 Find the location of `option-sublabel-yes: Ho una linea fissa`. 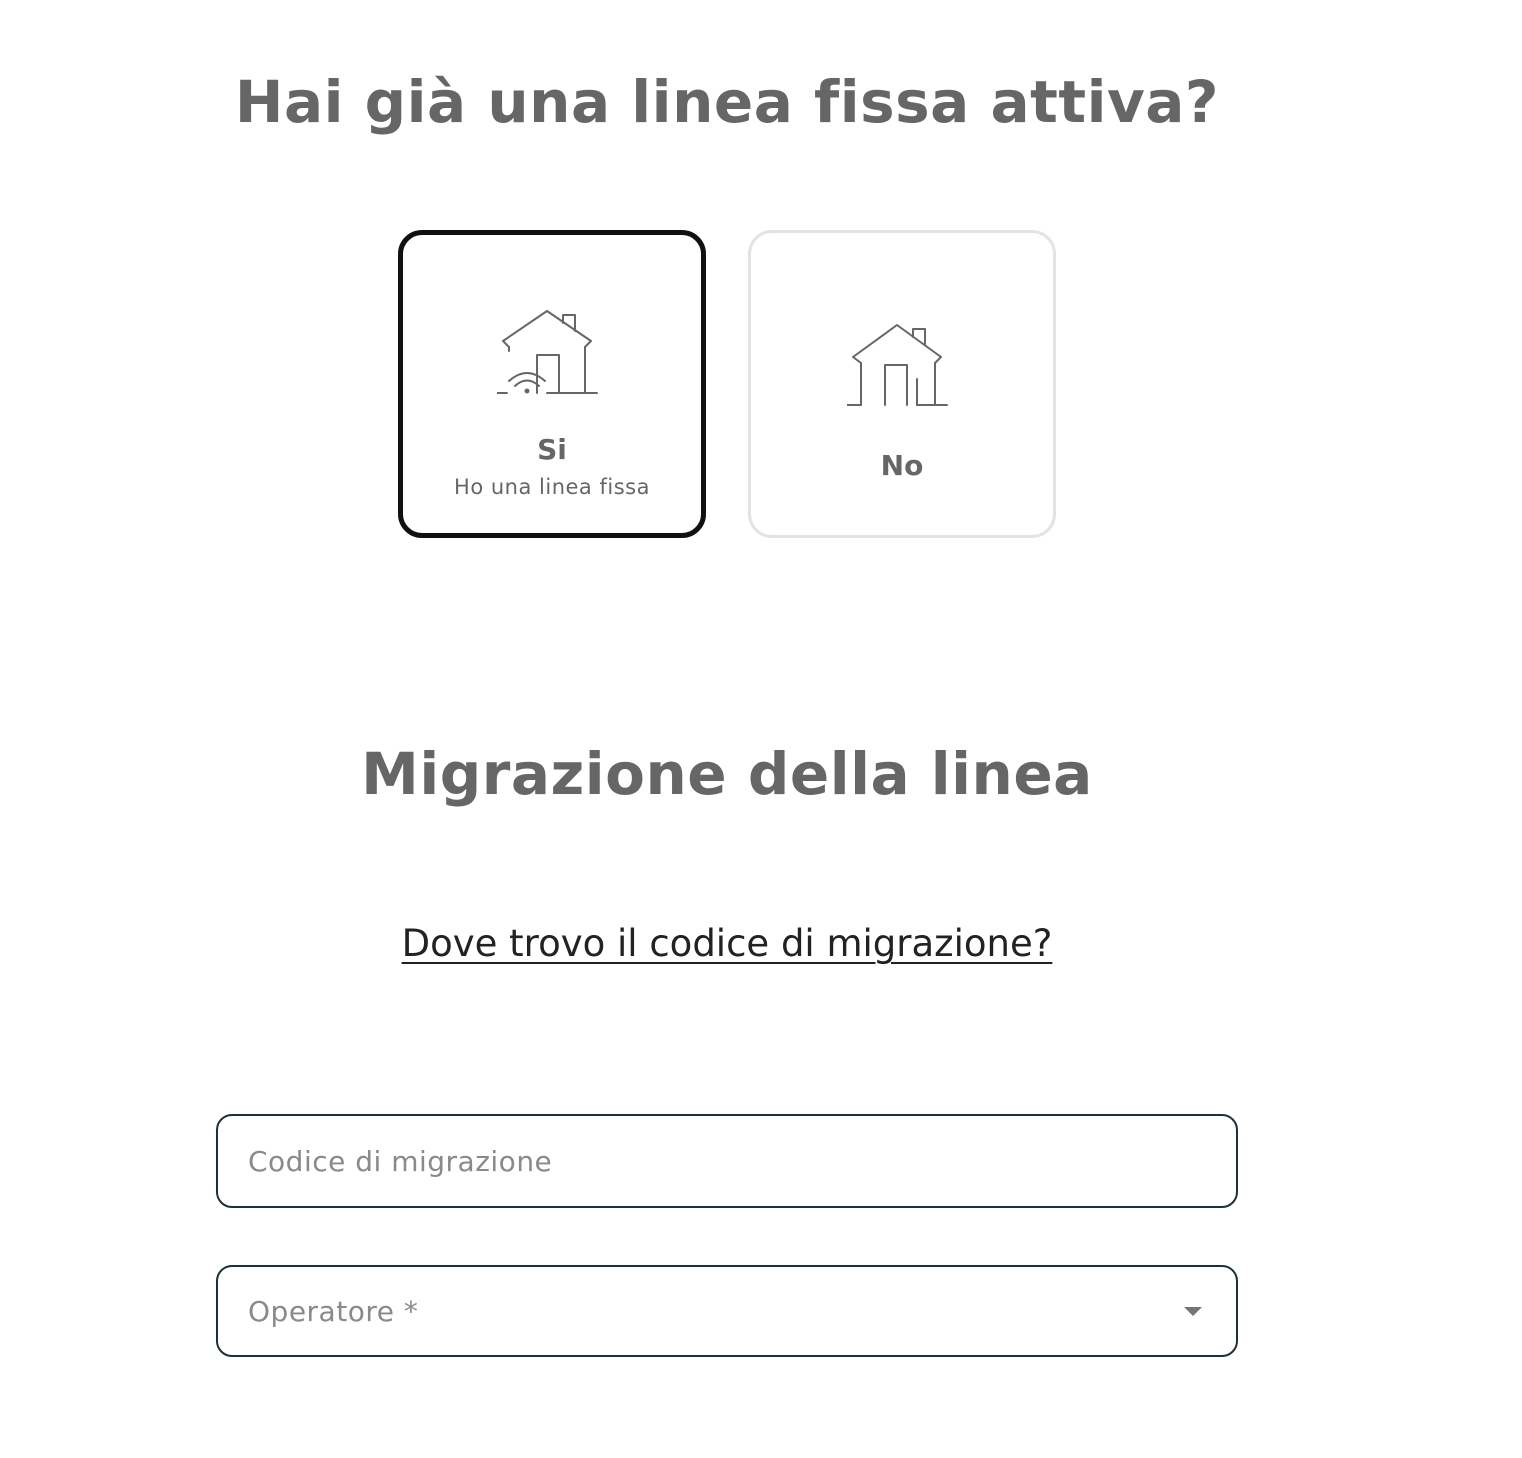

option-sublabel-yes: Ho una linea fissa is located at coordinates (552, 487).